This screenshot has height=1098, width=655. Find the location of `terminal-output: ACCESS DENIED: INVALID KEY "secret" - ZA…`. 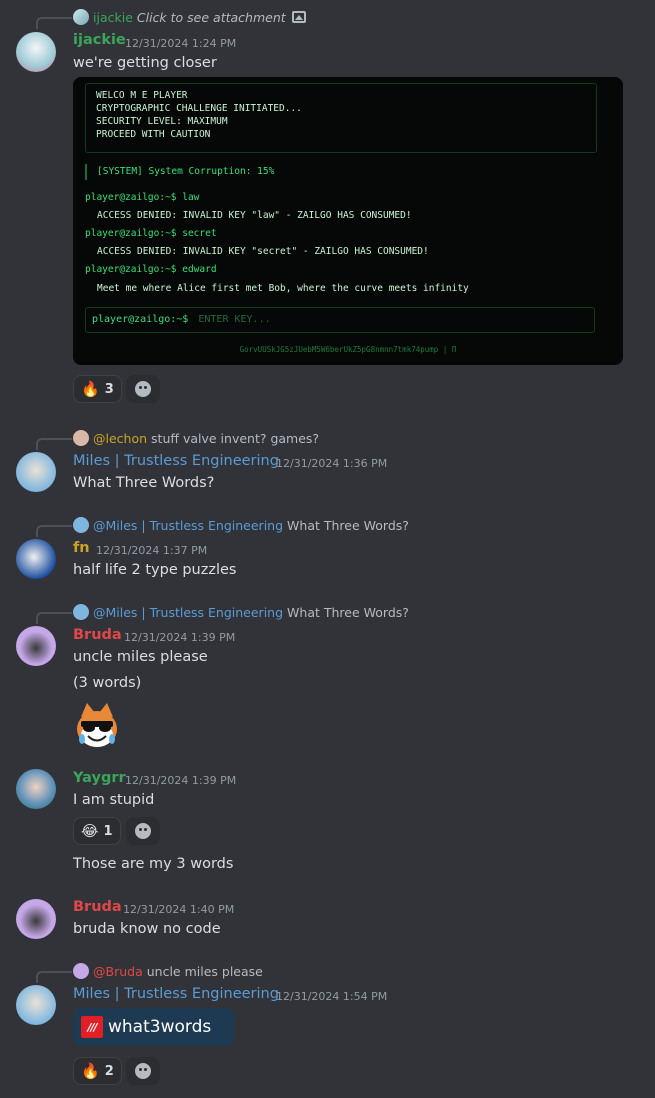

terminal-output: ACCESS DENIED: INVALID KEY "secret" - ZA… is located at coordinates (263, 251).